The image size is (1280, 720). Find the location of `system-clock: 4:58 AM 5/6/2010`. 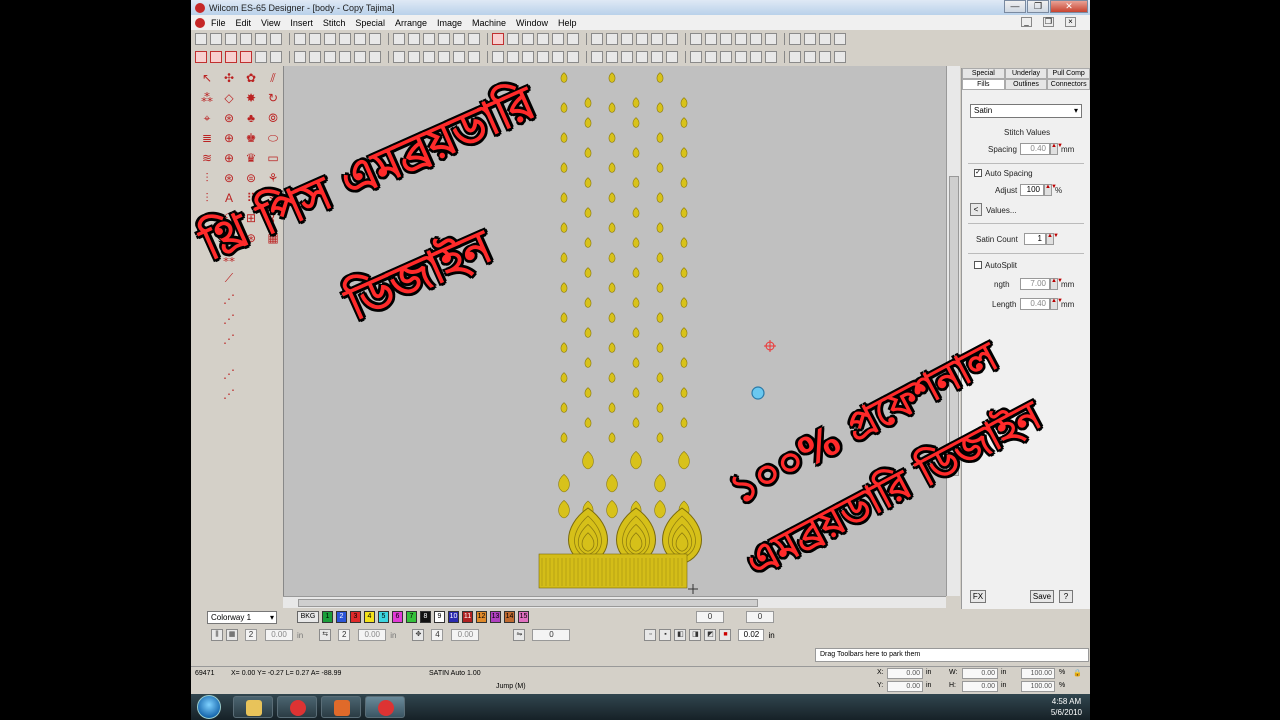

system-clock: 4:58 AM 5/6/2010 is located at coordinates (1066, 707).